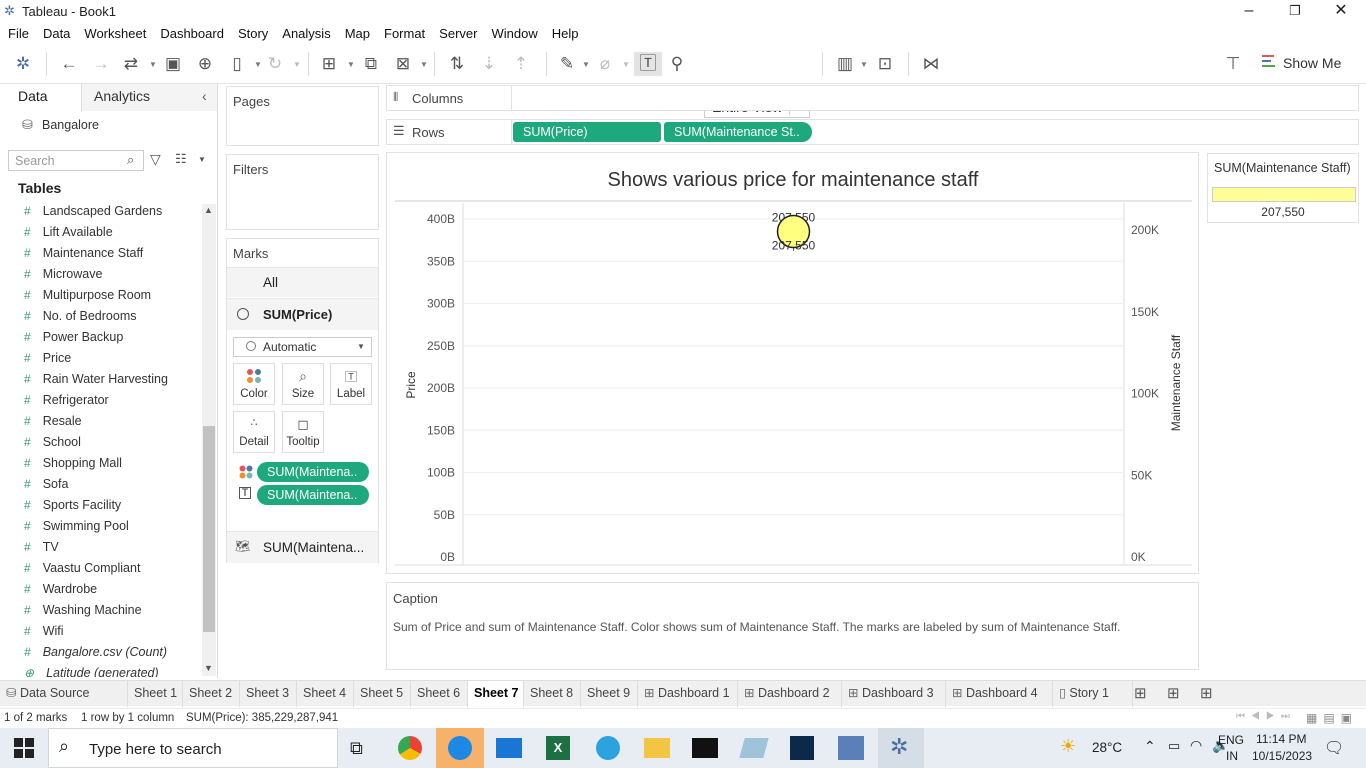 Image resolution: width=1366 pixels, height=768 pixels. Describe the element at coordinates (237, 64) in the screenshot. I see `pause-updates-icon: ▯` at that location.